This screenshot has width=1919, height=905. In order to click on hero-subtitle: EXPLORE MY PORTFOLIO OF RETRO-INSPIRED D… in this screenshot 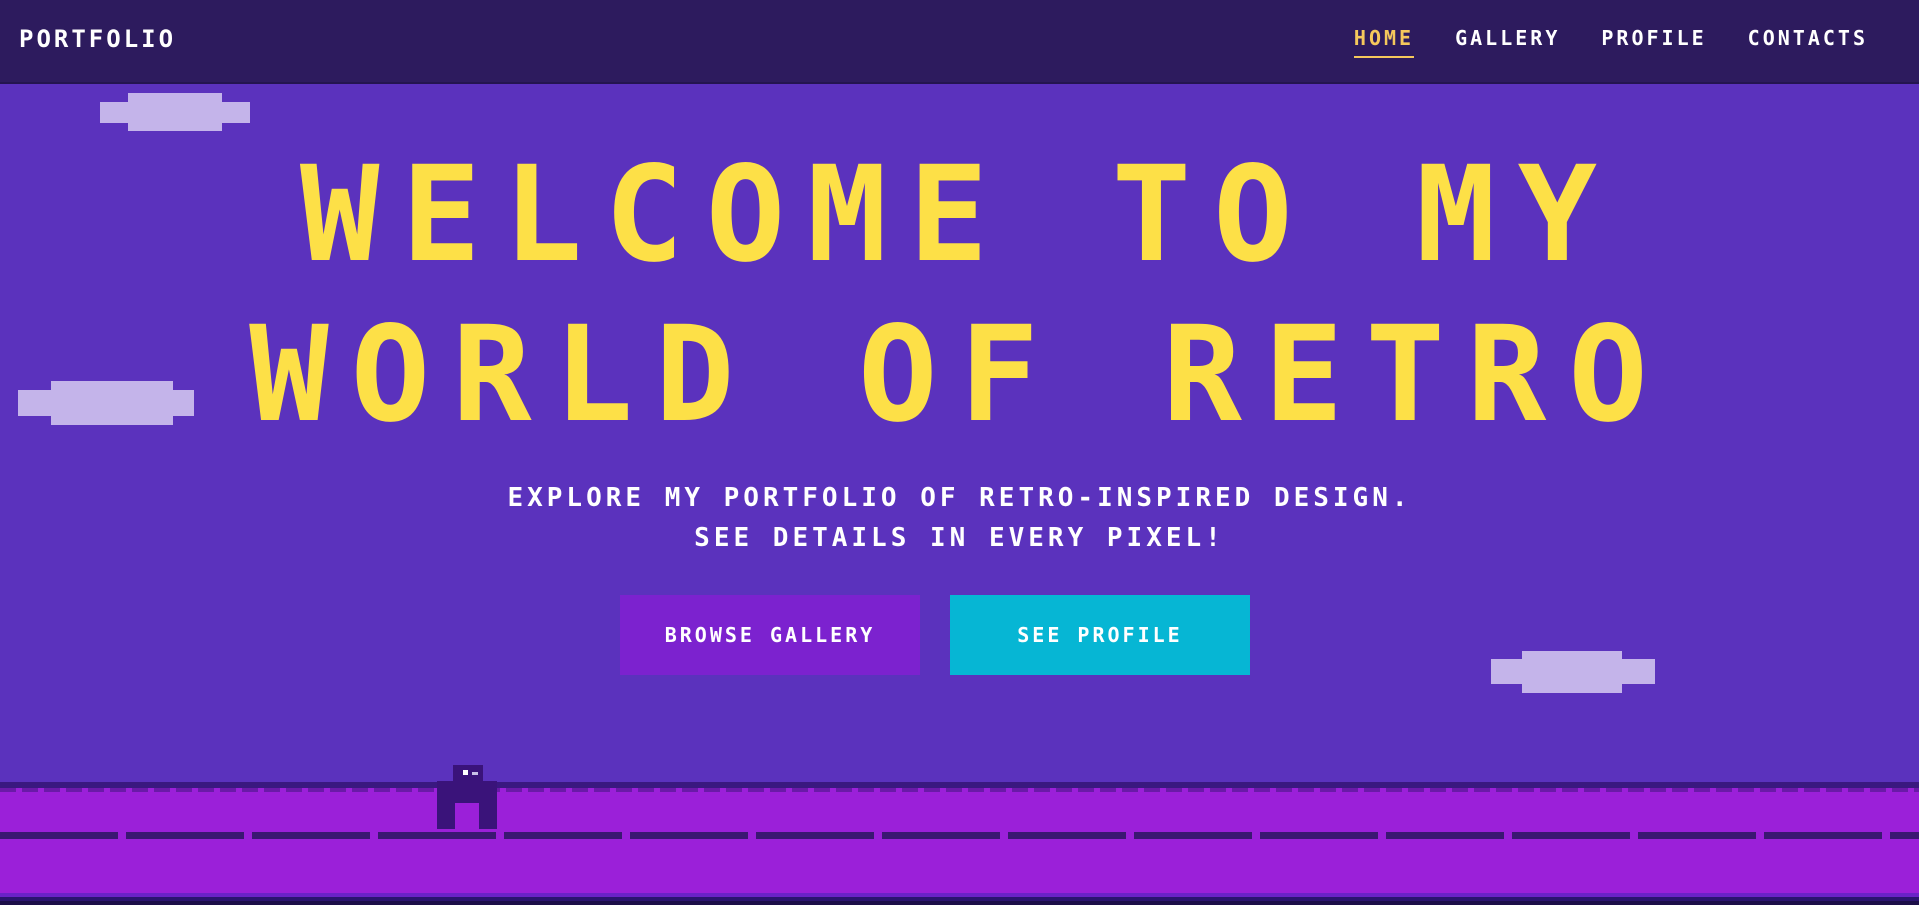, I will do `click(959, 518)`.